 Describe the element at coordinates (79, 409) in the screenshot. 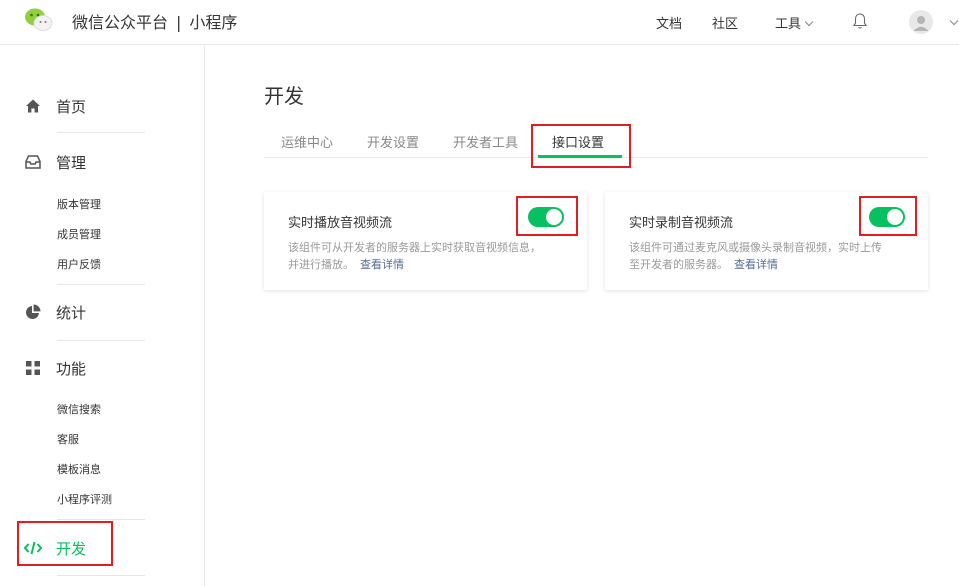

I see `sidebar-subitem-wechat-search: 微信搜索` at that location.